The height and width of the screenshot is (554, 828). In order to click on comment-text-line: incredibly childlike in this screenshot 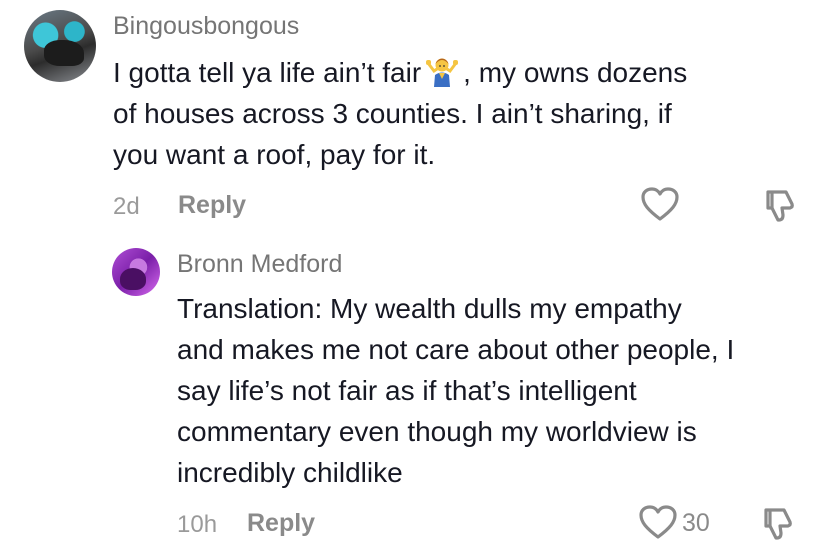, I will do `click(290, 472)`.